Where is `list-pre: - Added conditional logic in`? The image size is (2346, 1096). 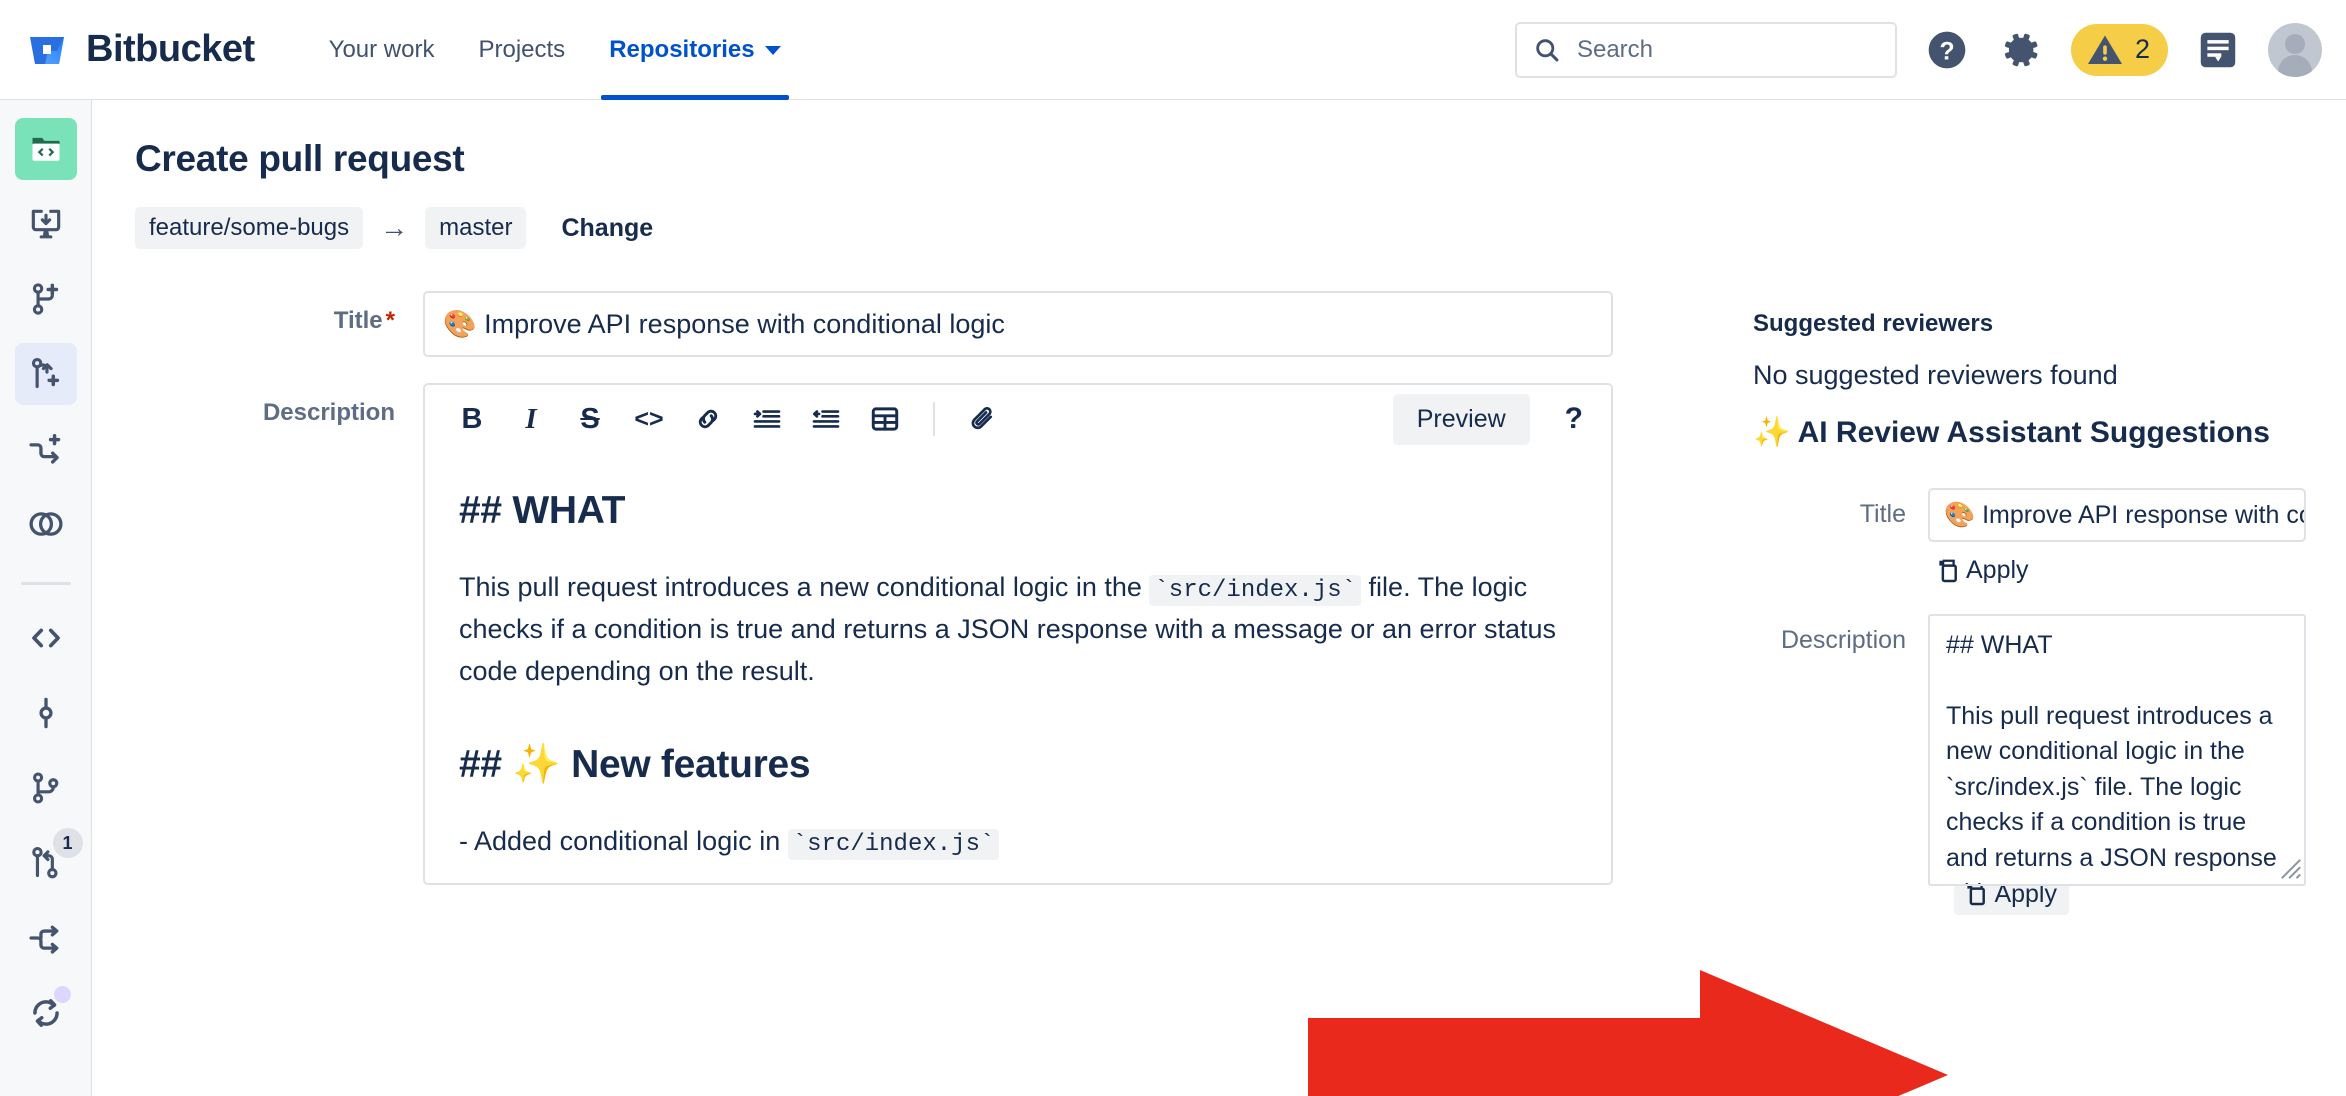 list-pre: - Added conditional logic in is located at coordinates (623, 840).